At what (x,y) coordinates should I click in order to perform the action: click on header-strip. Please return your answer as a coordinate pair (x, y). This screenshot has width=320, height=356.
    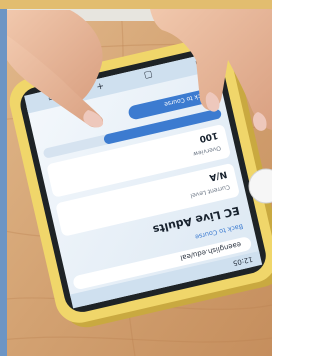
    Looking at the image, I should click on (136, 4).